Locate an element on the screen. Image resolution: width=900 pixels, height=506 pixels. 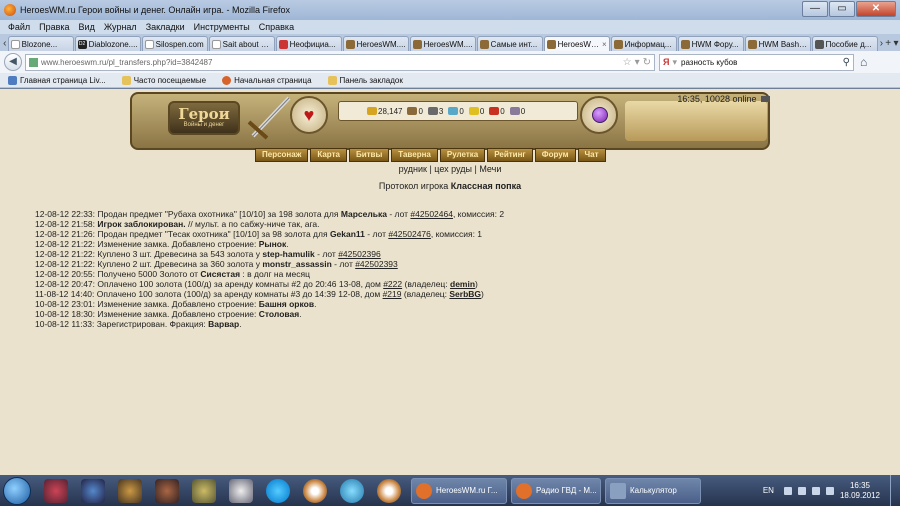
player-link: step-hamulik is located at coordinates (288, 254).